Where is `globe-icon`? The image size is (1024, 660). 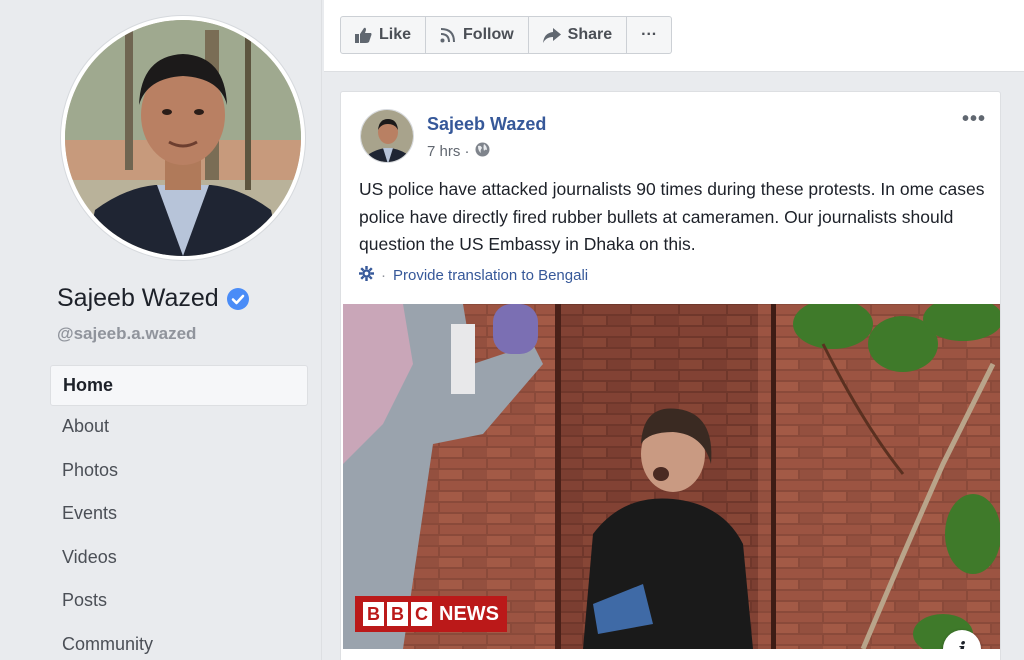
globe-icon is located at coordinates (482, 151).